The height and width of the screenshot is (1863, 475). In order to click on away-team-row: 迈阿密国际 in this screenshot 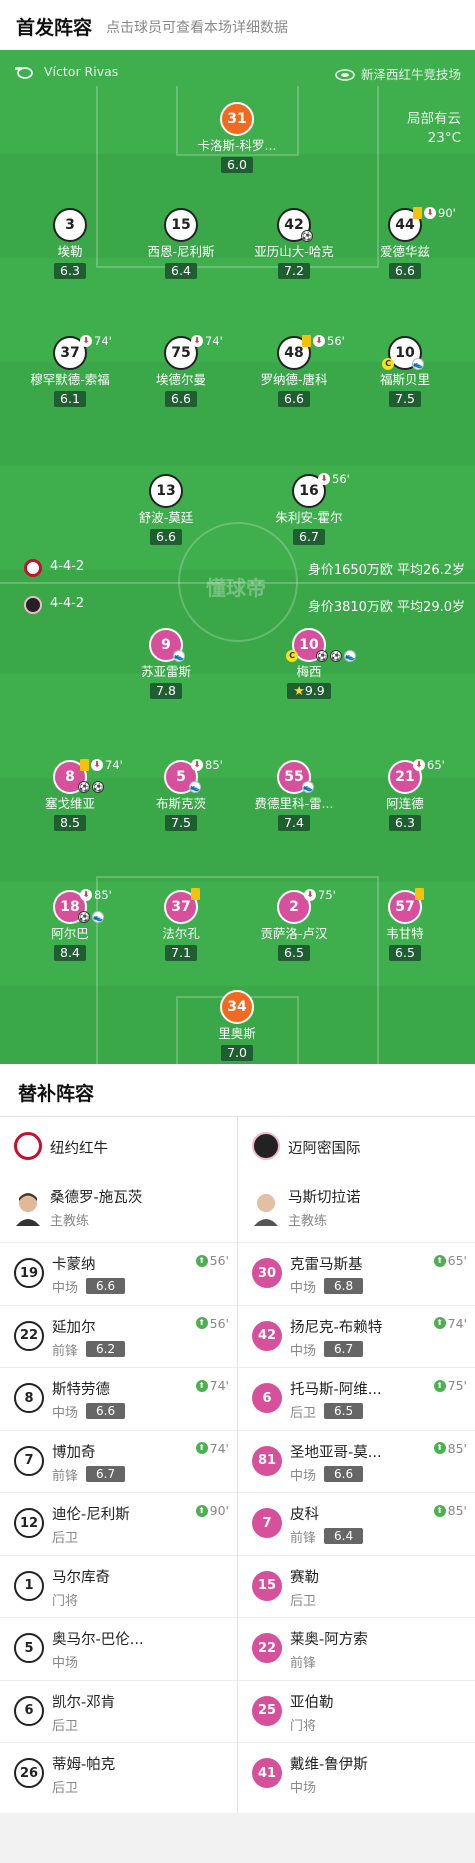, I will do `click(356, 1147)`.